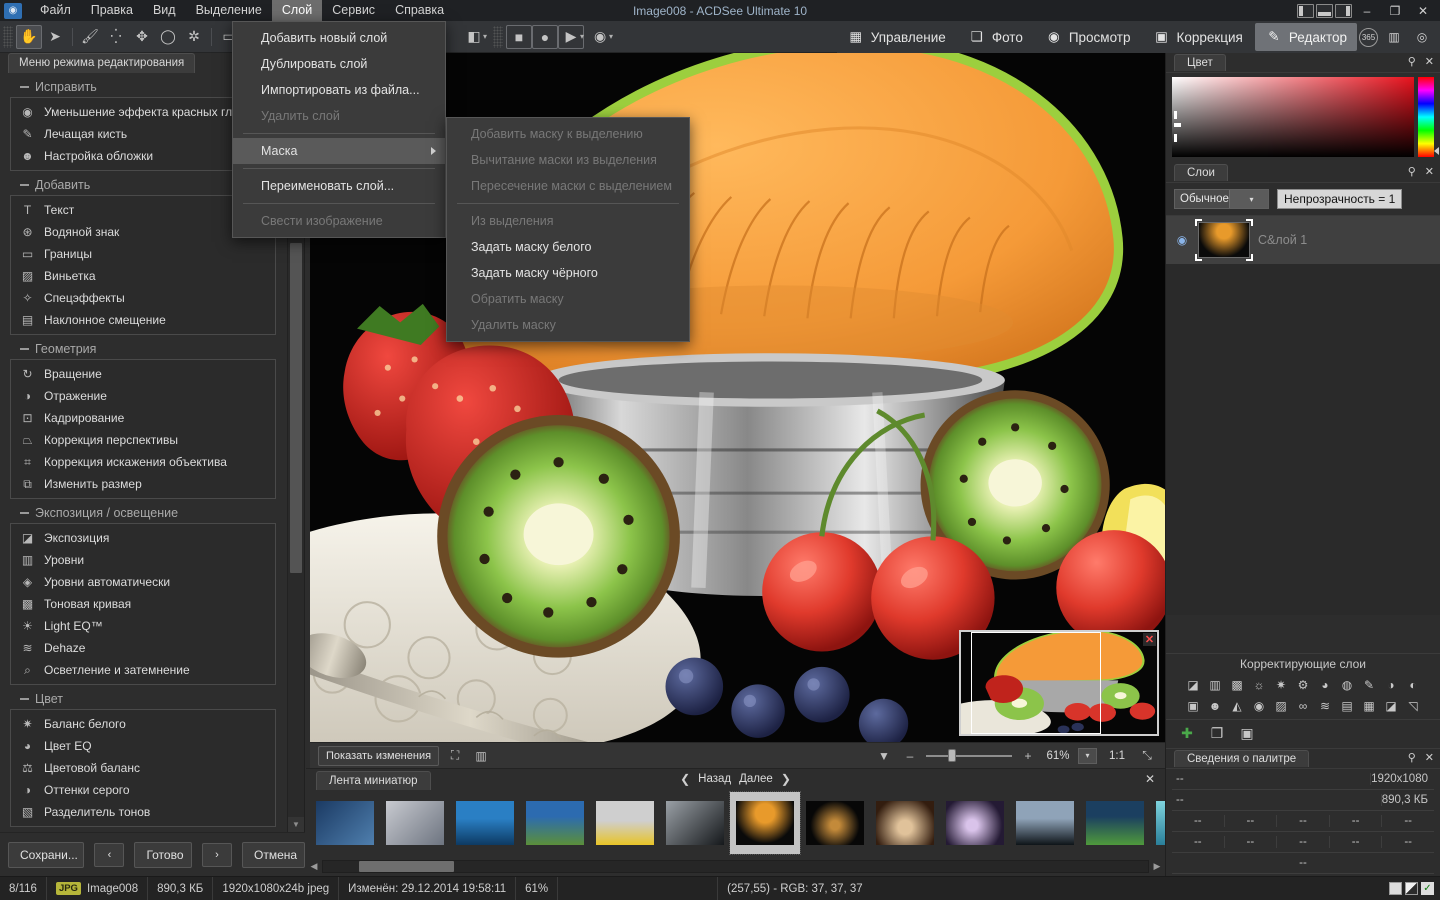 The height and width of the screenshot is (900, 1440). What do you see at coordinates (168, 37) in the screenshot?
I see `lasso-icon: ◯` at bounding box center [168, 37].